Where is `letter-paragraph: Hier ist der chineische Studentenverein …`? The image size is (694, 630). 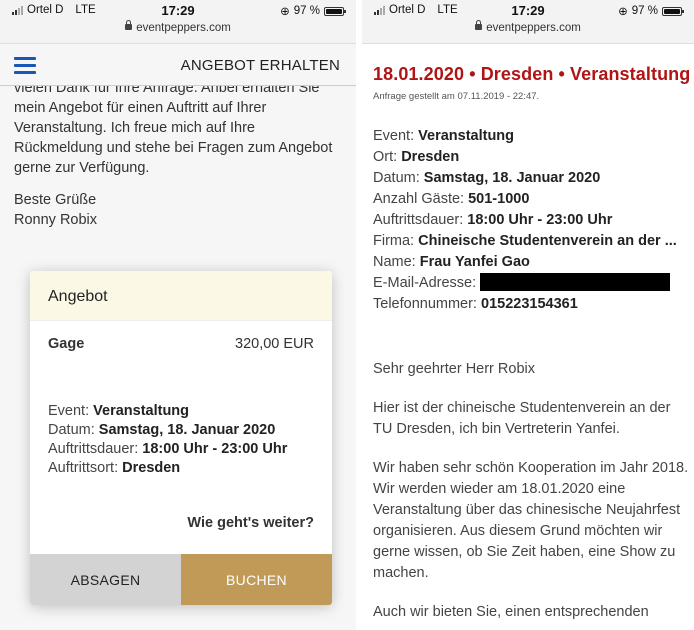
letter-paragraph: Hier ist der chineische Studentenverein … is located at coordinates (522, 418).